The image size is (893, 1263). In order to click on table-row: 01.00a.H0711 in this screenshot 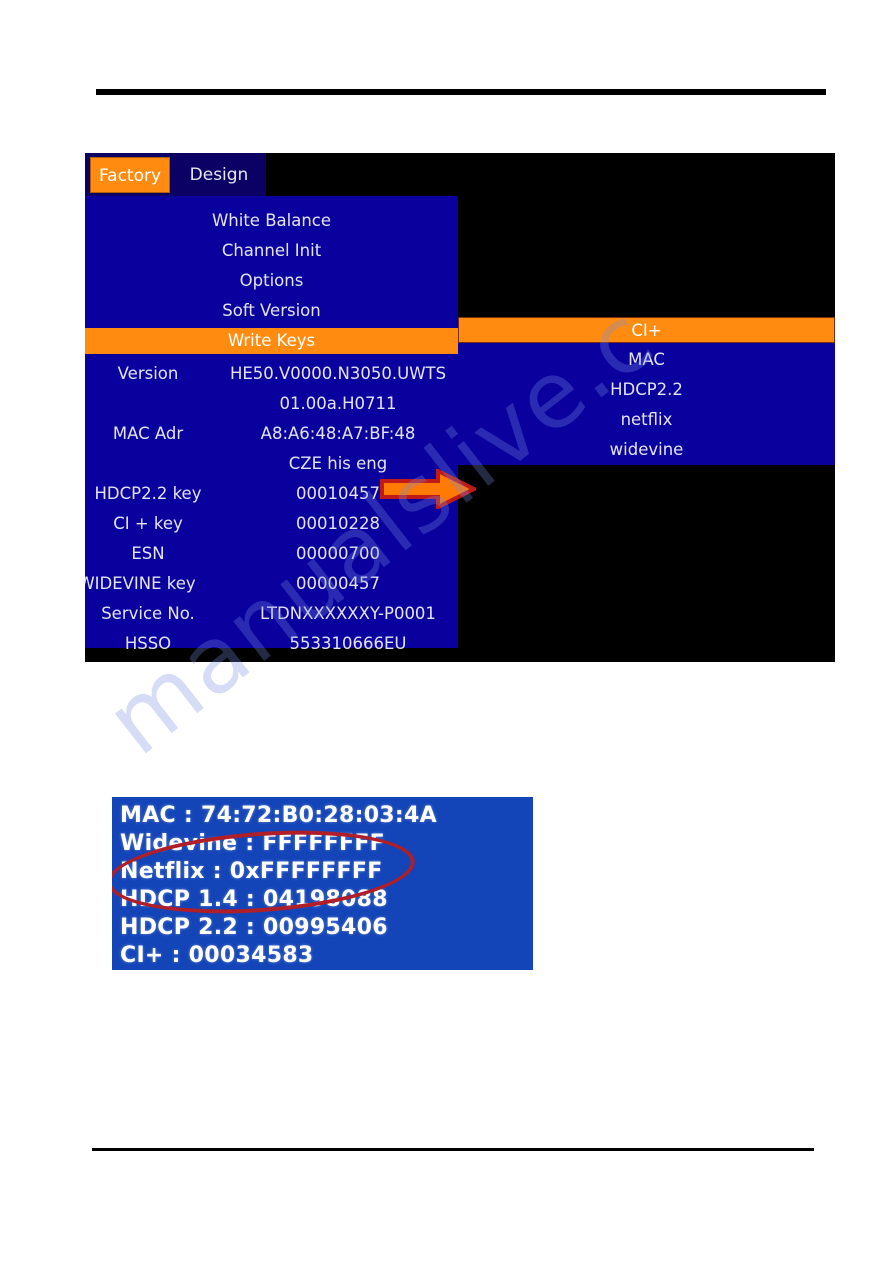, I will do `click(271, 404)`.